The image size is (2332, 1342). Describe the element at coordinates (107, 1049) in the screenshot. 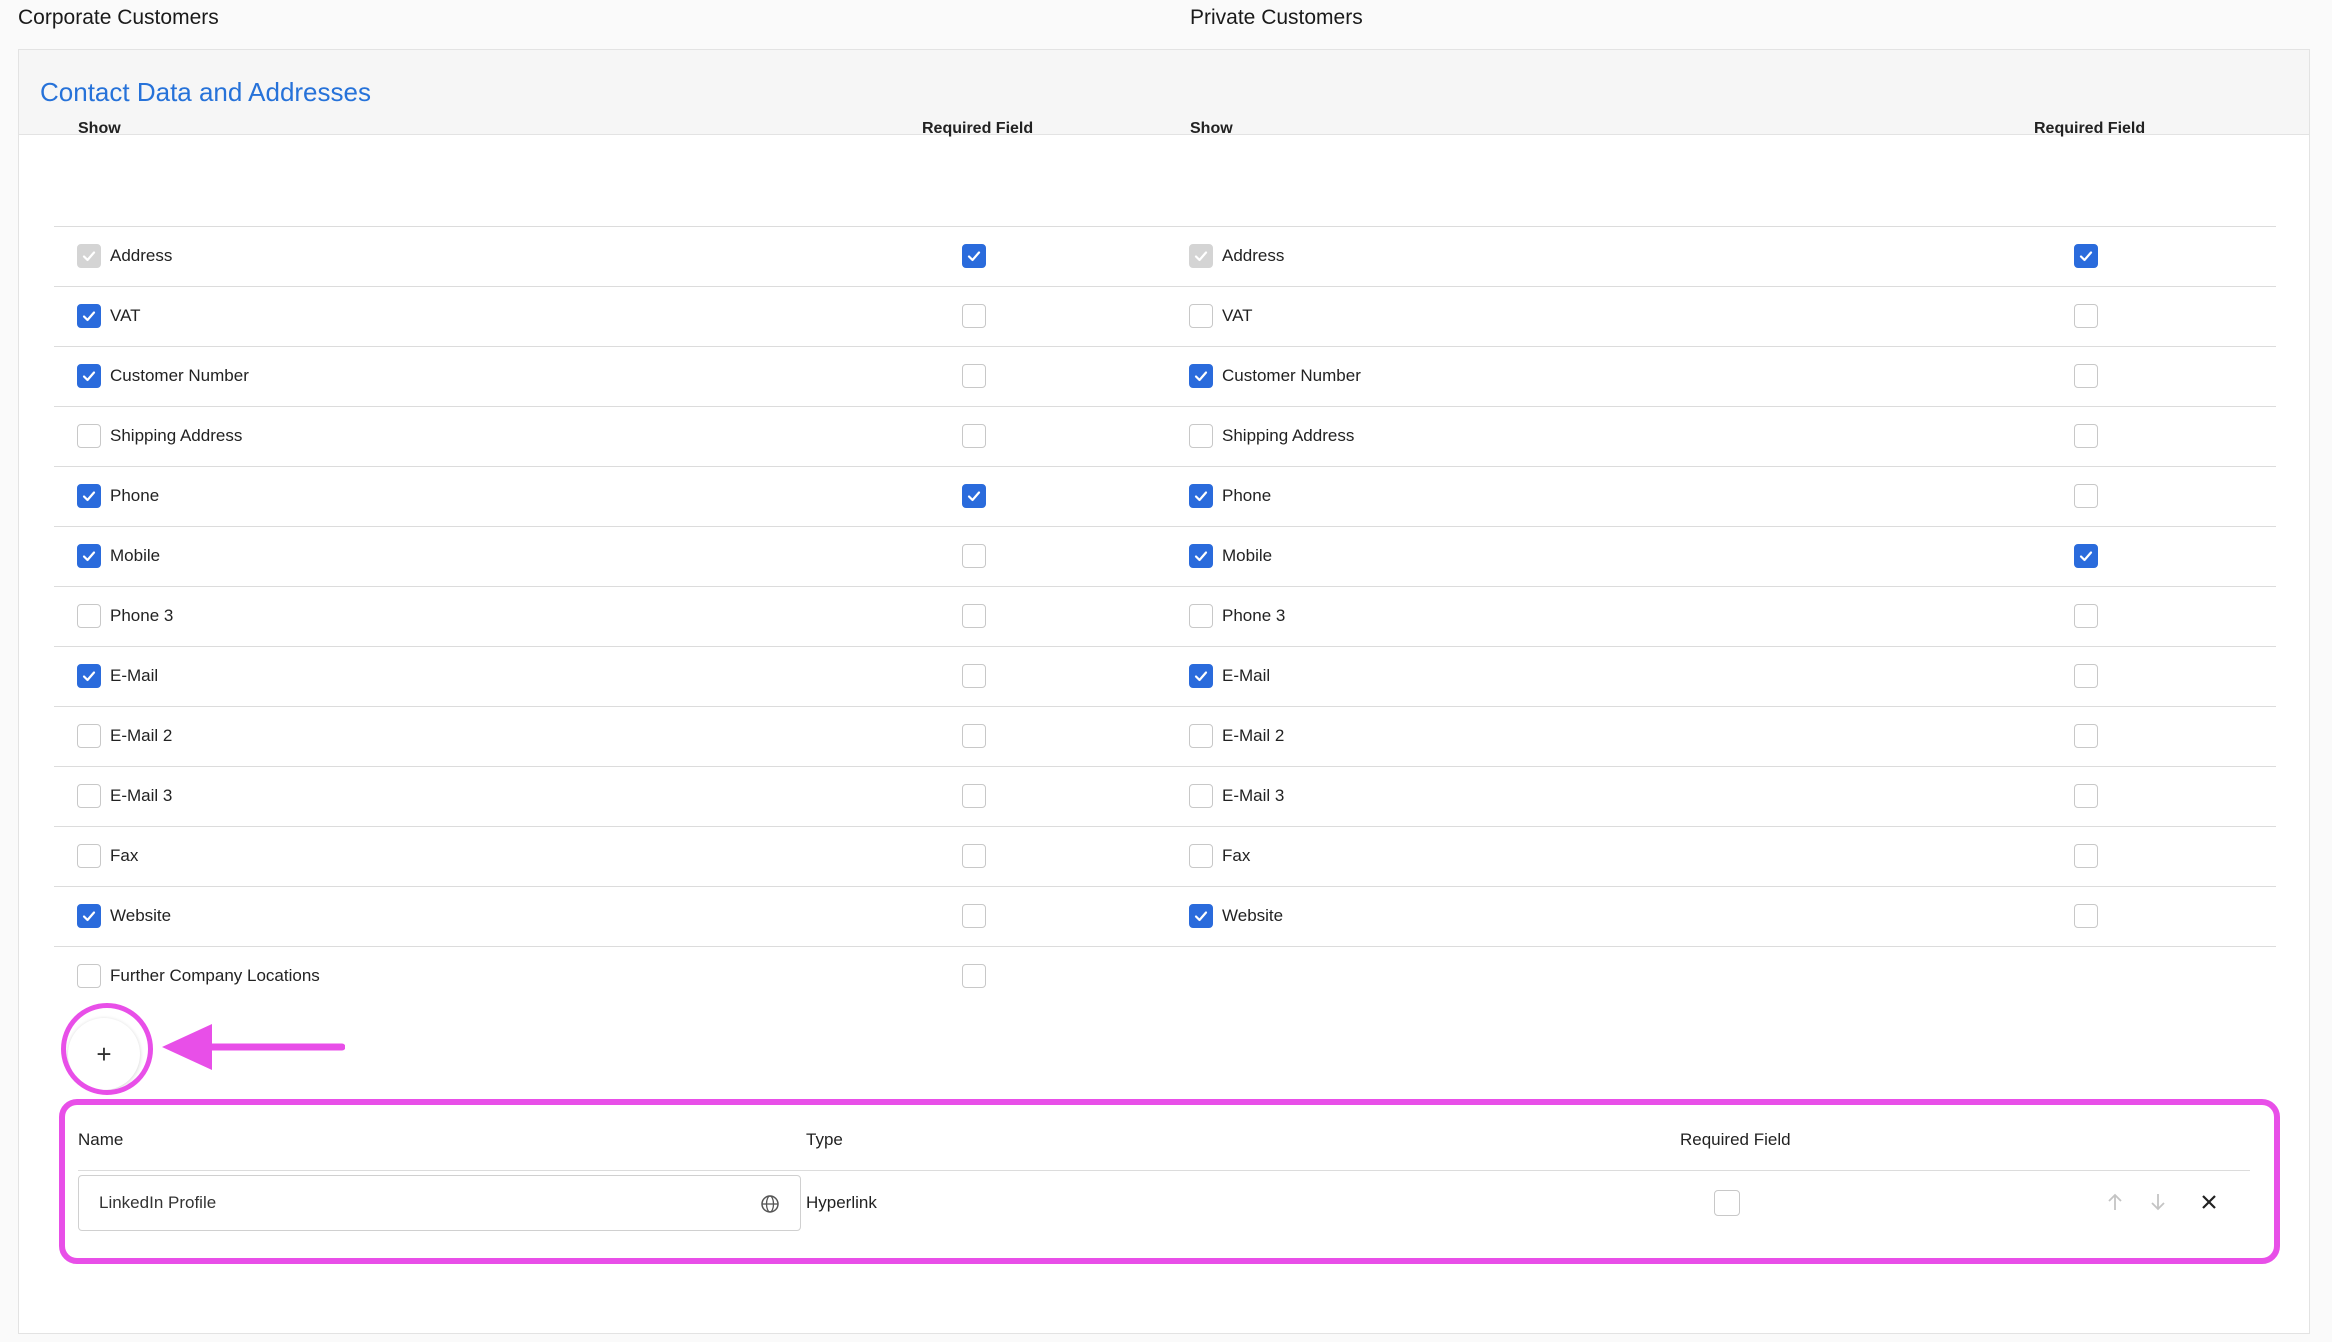

I see `highlight-circle` at that location.